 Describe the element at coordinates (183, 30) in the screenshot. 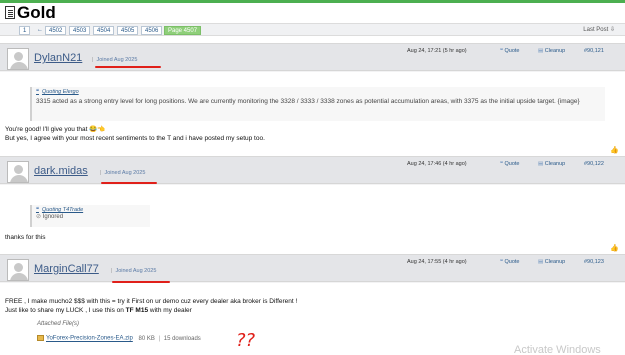

I see `current-page-badge: Page 4507` at that location.